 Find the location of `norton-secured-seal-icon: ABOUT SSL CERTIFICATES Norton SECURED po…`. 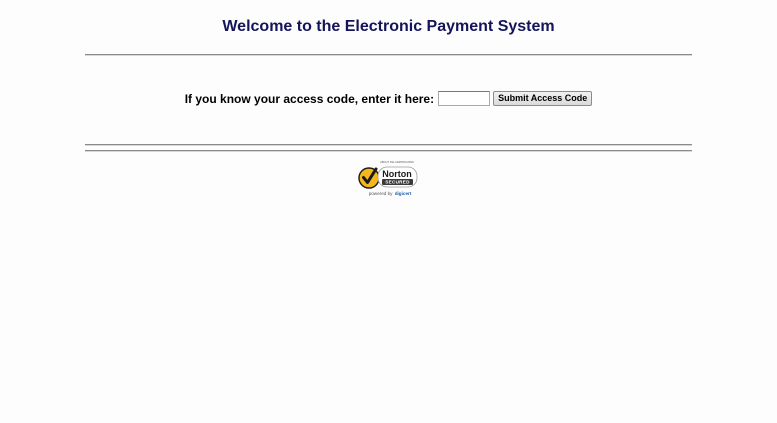

norton-secured-seal-icon: ABOUT SSL CERTIFICATES Norton SECURED po… is located at coordinates (389, 179).